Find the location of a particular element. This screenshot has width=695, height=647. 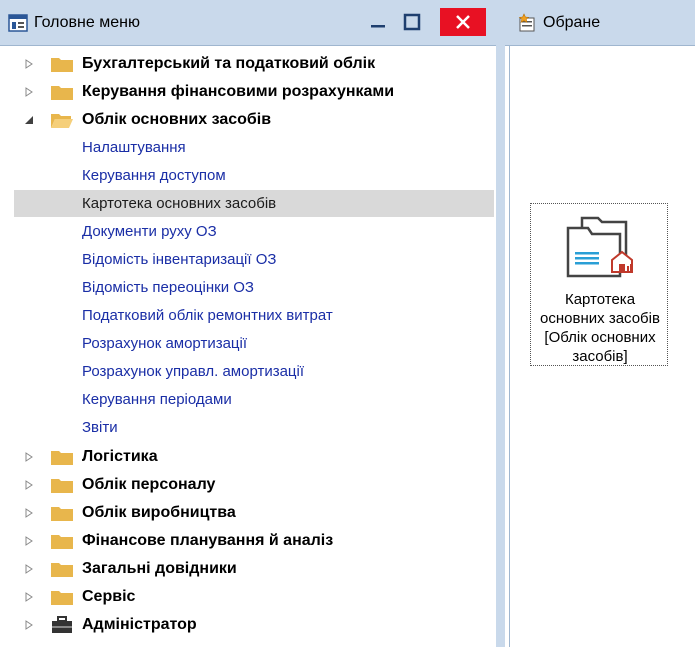

tree-subitem-label: Звіти is located at coordinates (100, 427).